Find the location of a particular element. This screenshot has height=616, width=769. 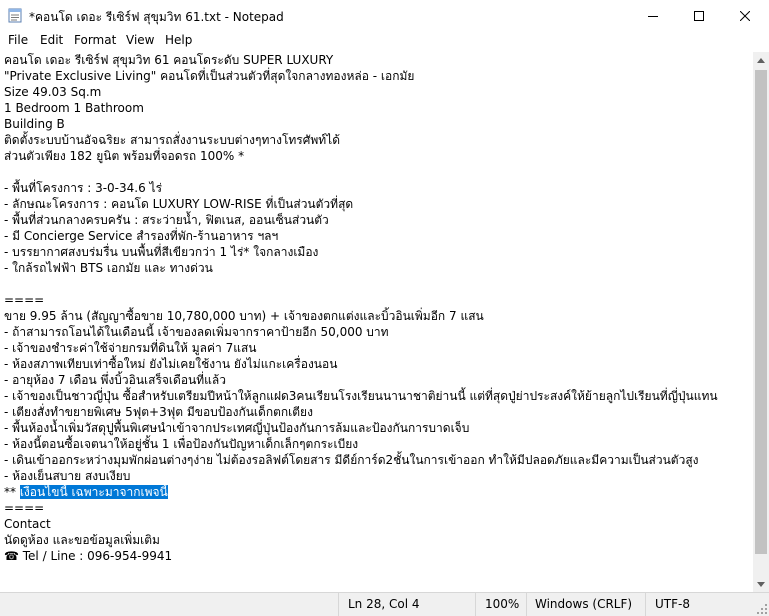

status-zoom-panel: 100% is located at coordinates (500, 604).